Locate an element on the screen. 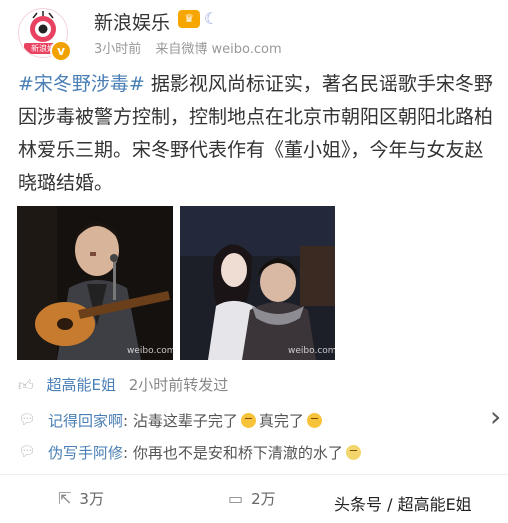 The width and height of the screenshot is (508, 523). author-name: 新浪娱乐 is located at coordinates (132, 21).